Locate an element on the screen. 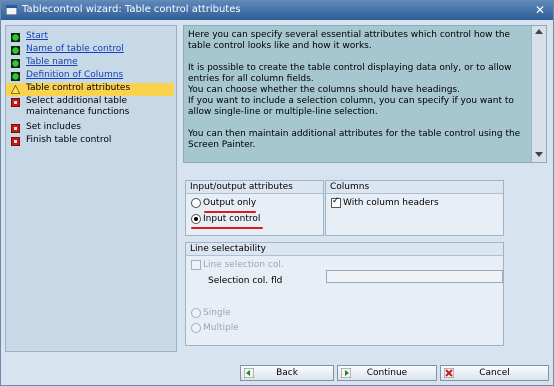 The width and height of the screenshot is (554, 386). close-icon: ✕ is located at coordinates (540, 10).